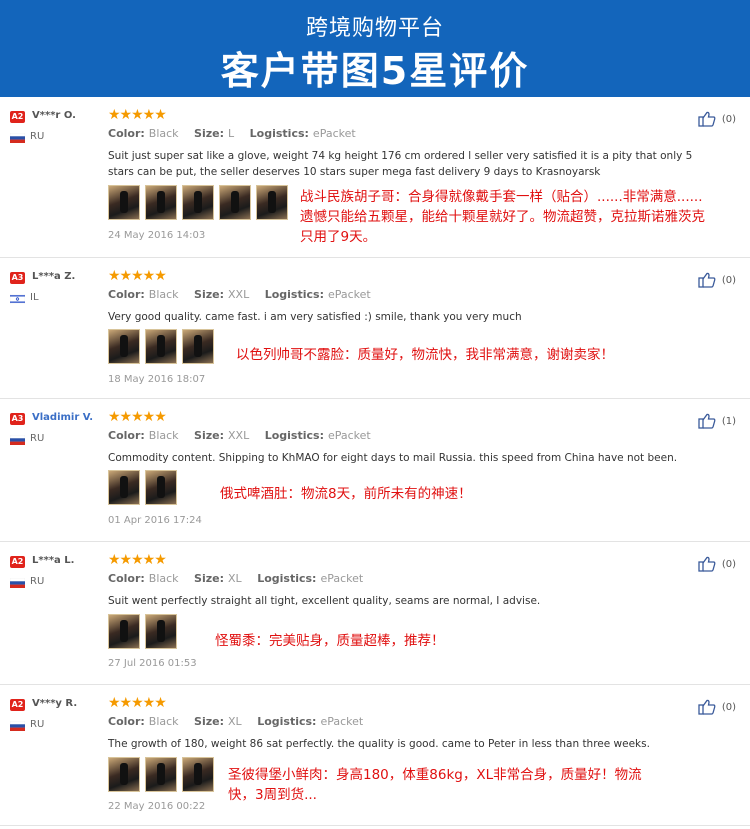 The image size is (750, 829). I want to click on buyer-name: V***r O., so click(54, 115).